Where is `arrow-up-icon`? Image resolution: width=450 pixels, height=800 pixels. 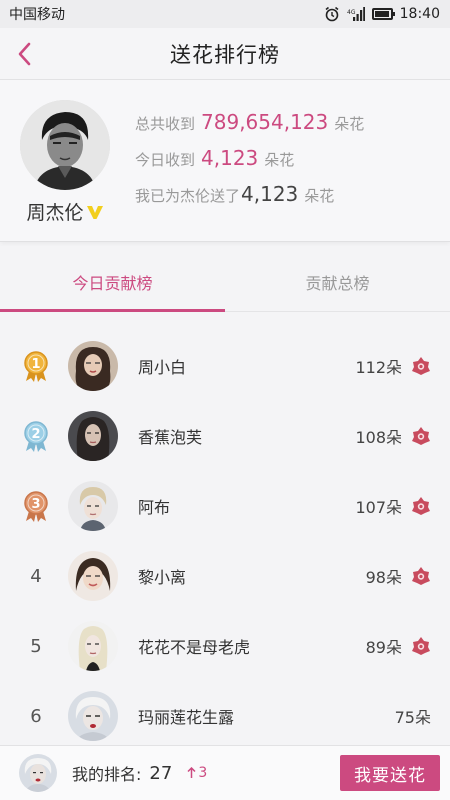 arrow-up-icon is located at coordinates (191, 772).